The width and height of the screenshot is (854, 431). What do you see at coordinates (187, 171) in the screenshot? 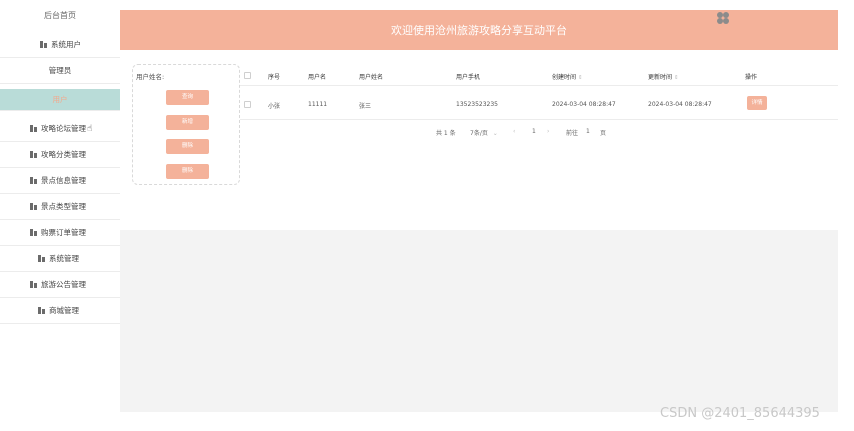
I see `remove-button: 删除` at bounding box center [187, 171].